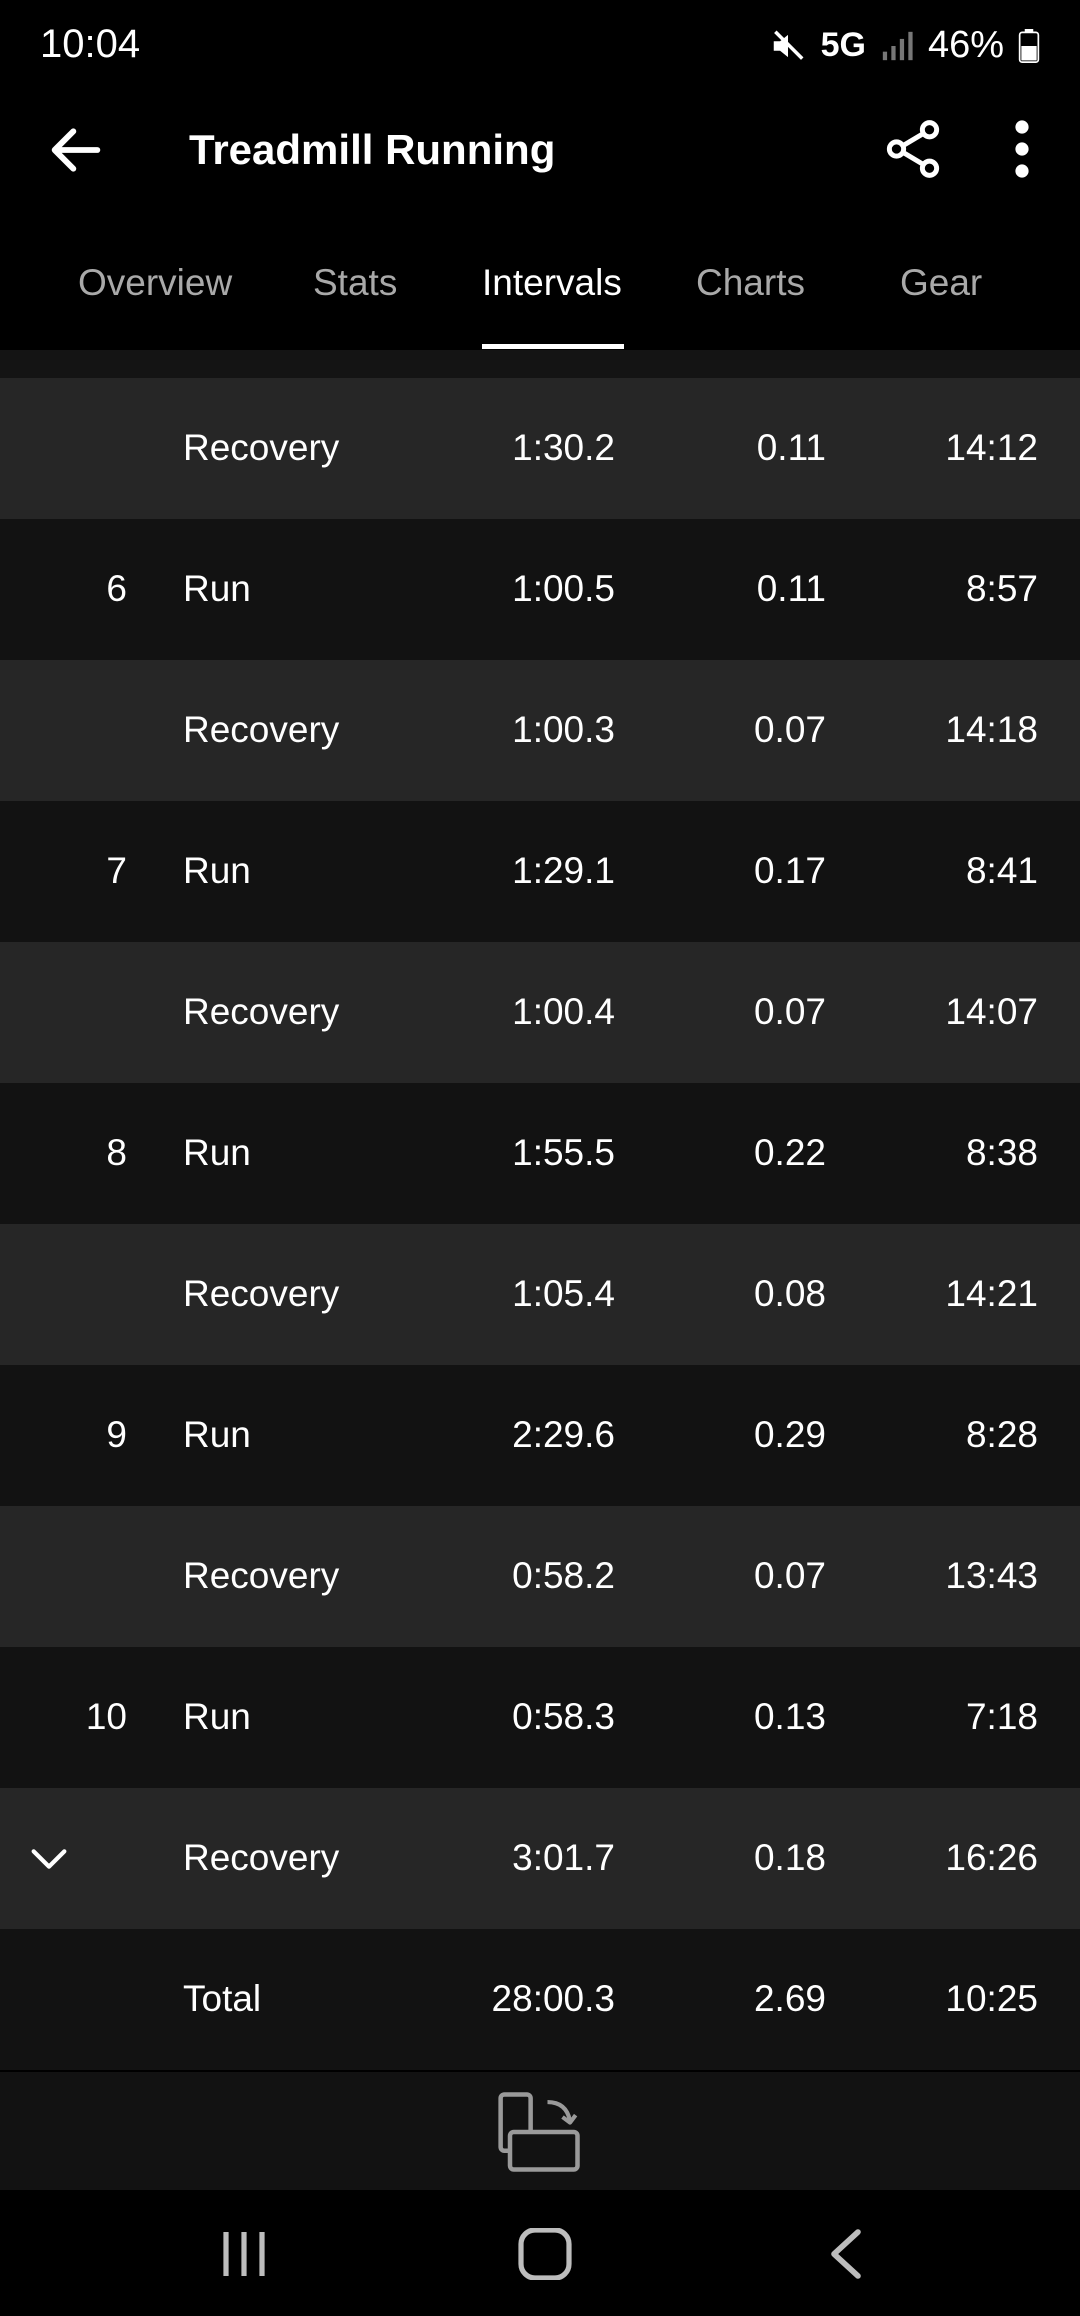 This screenshot has width=1080, height=2316. I want to click on table-row: Recovery 3:01.7 0.18 16:26, so click(540, 1858).